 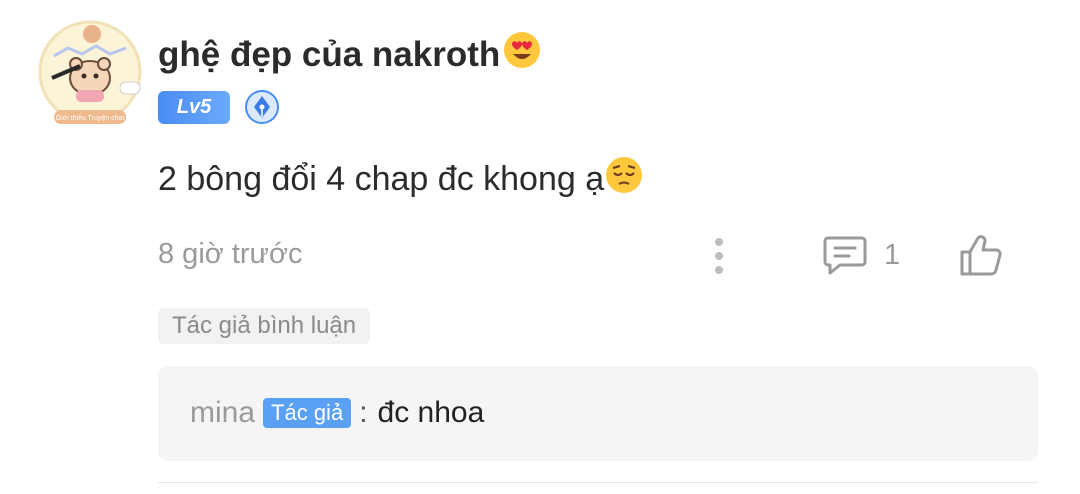 I want to click on username: ghệ đẹp của nakroth, so click(x=350, y=54).